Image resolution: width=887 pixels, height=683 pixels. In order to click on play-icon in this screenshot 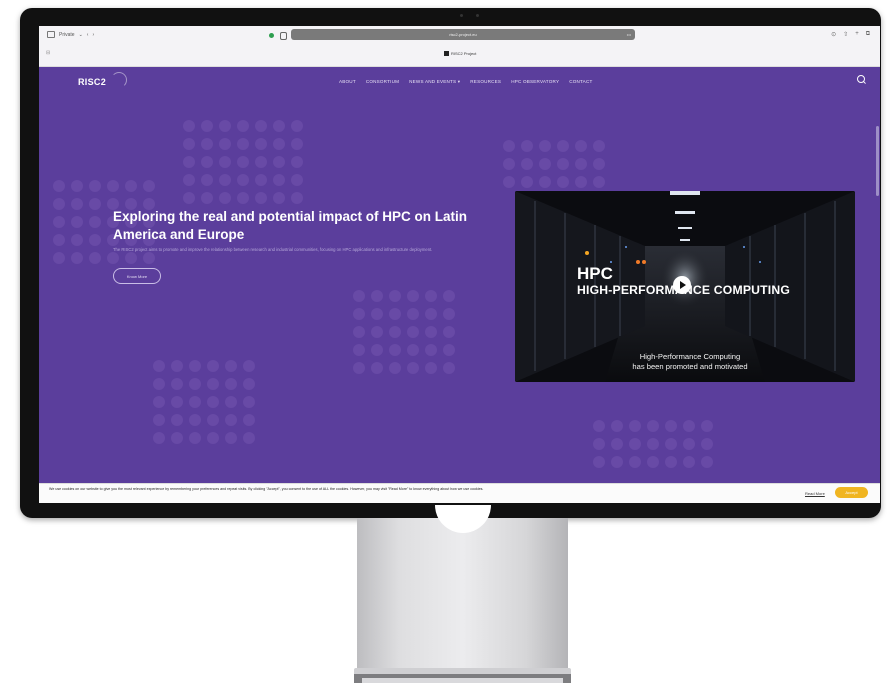, I will do `click(682, 285)`.